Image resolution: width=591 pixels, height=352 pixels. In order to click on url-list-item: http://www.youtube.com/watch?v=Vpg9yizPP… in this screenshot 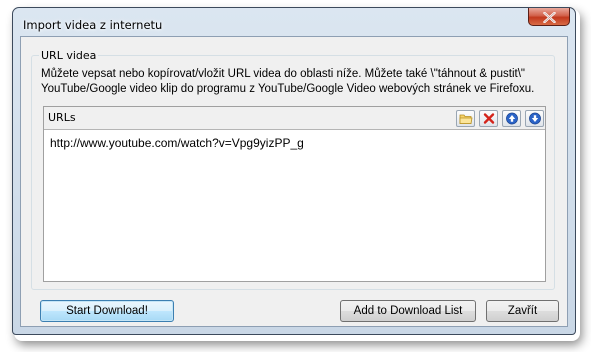, I will do `click(177, 143)`.